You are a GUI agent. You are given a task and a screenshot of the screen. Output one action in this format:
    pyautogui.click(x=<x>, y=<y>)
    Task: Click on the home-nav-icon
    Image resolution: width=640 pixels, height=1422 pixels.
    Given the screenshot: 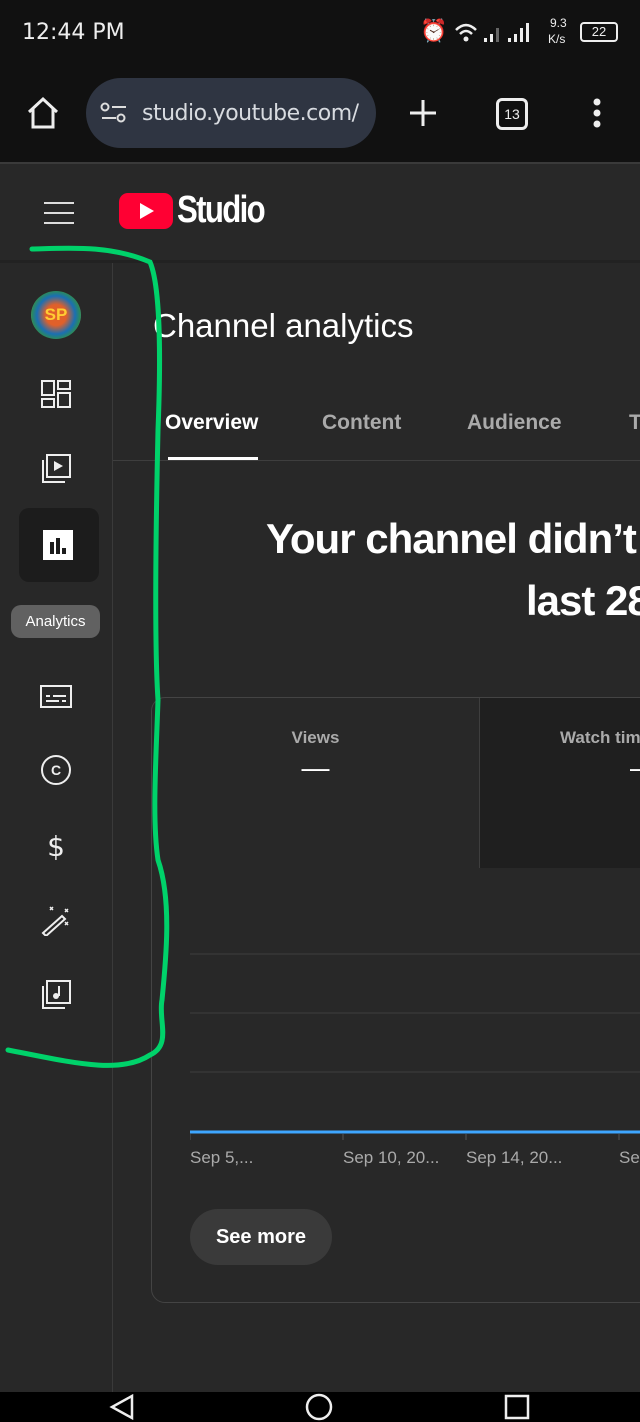 What is the action you would take?
    pyautogui.click(x=319, y=1407)
    